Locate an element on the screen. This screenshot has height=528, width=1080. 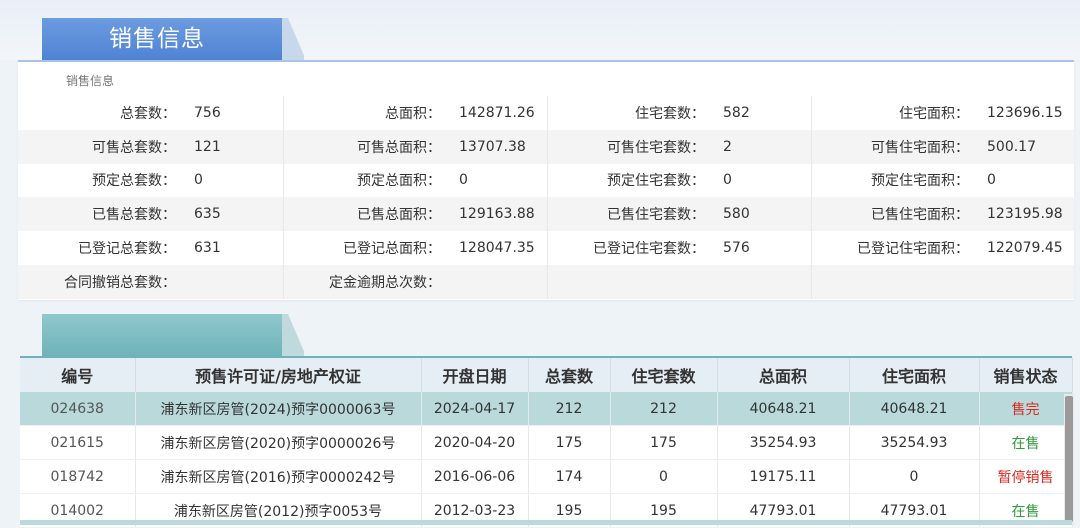
column-header: 开盘日期 is located at coordinates (475, 375).